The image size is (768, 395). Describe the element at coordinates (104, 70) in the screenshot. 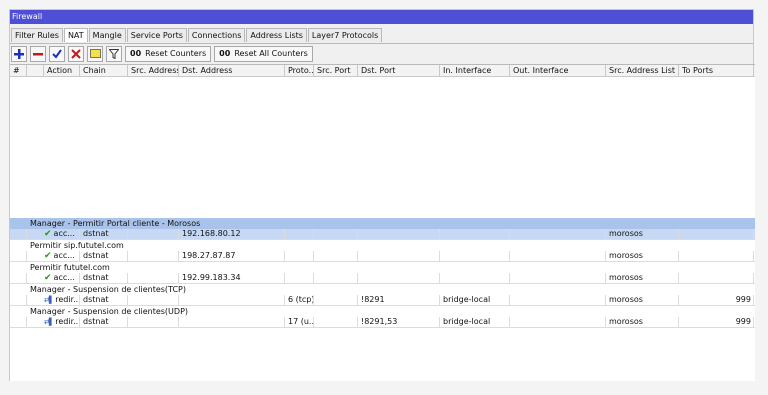

I see `column-header: Chain` at that location.